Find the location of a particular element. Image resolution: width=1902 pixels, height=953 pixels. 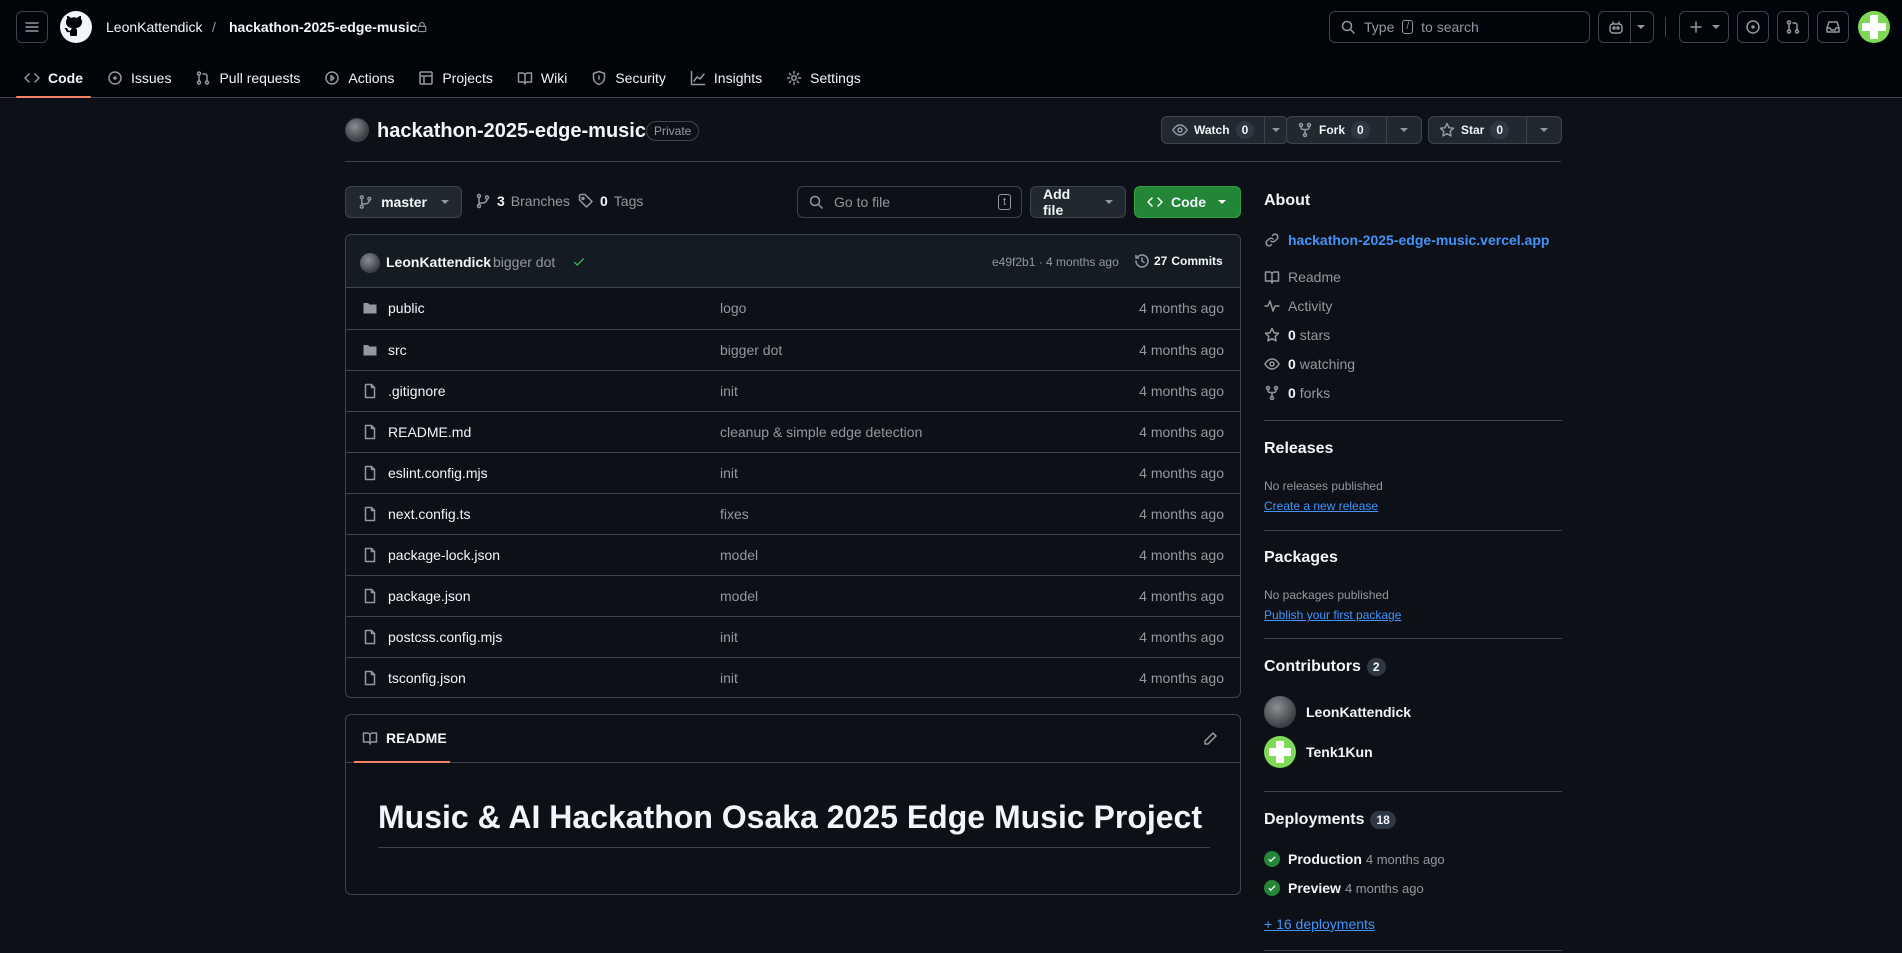

file-row: .gitignore init 4 months ago is located at coordinates (793, 390).